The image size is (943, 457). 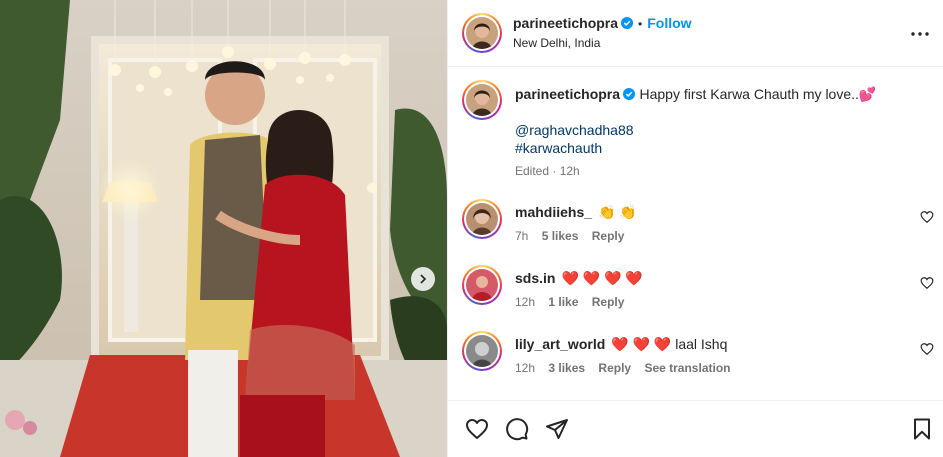 I want to click on comment-text: ❤️ ❤️ ❤️ laal Ishq, so click(x=669, y=344).